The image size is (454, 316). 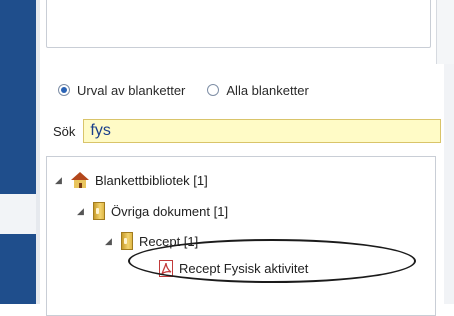 What do you see at coordinates (64, 131) in the screenshot?
I see `search-label: Sök` at bounding box center [64, 131].